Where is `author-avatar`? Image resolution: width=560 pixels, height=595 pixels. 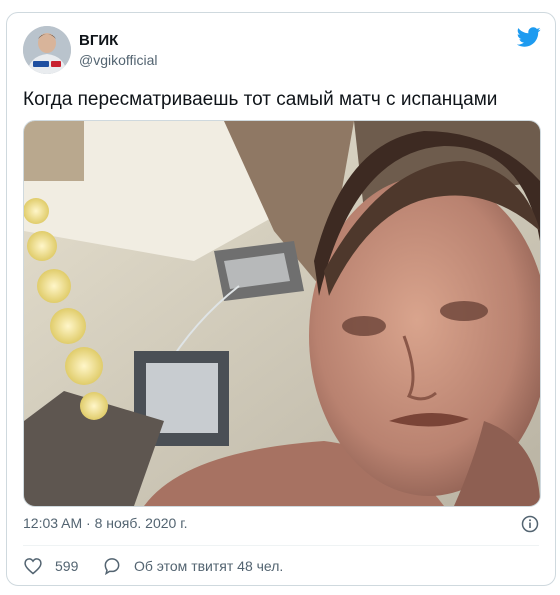
author-avatar is located at coordinates (47, 50).